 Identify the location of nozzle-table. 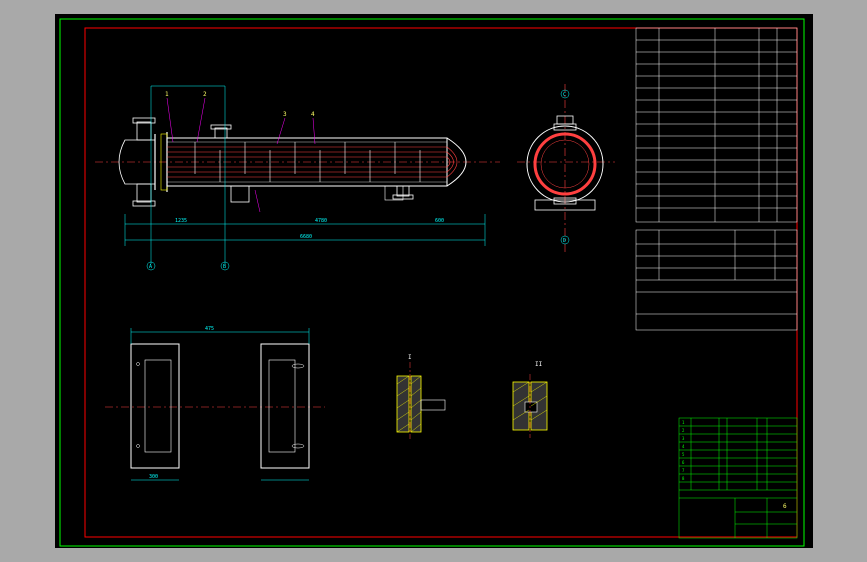
(716, 280).